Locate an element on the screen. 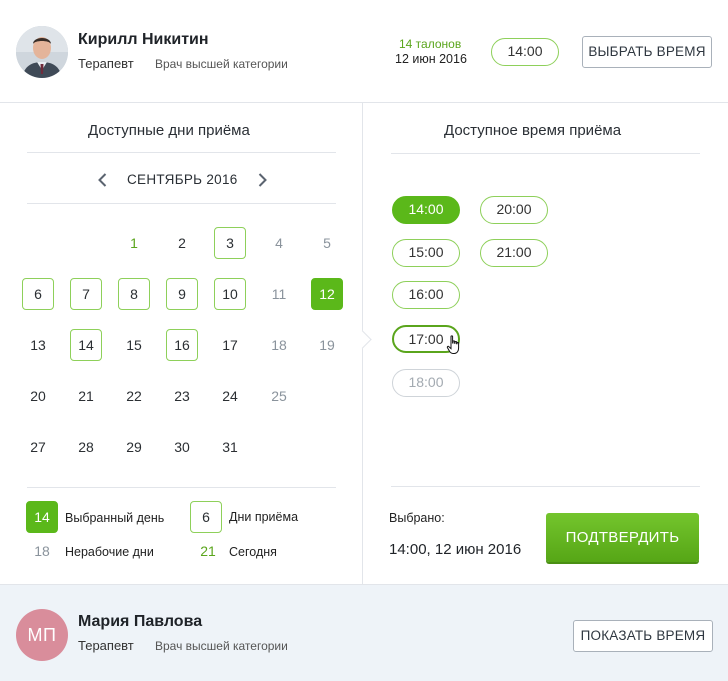 This screenshot has width=728, height=681. calendar-title: Доступные дни приёма is located at coordinates (169, 130).